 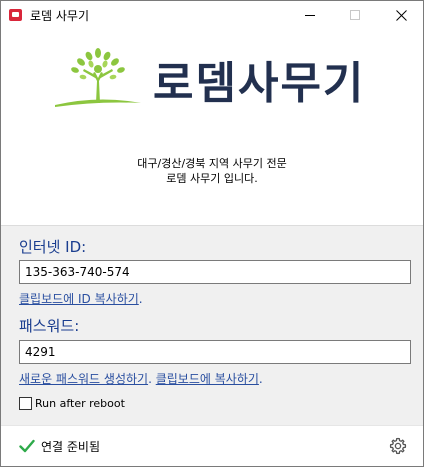 What do you see at coordinates (80, 403) in the screenshot?
I see `run-after-reboot-label: Run after reboot` at bounding box center [80, 403].